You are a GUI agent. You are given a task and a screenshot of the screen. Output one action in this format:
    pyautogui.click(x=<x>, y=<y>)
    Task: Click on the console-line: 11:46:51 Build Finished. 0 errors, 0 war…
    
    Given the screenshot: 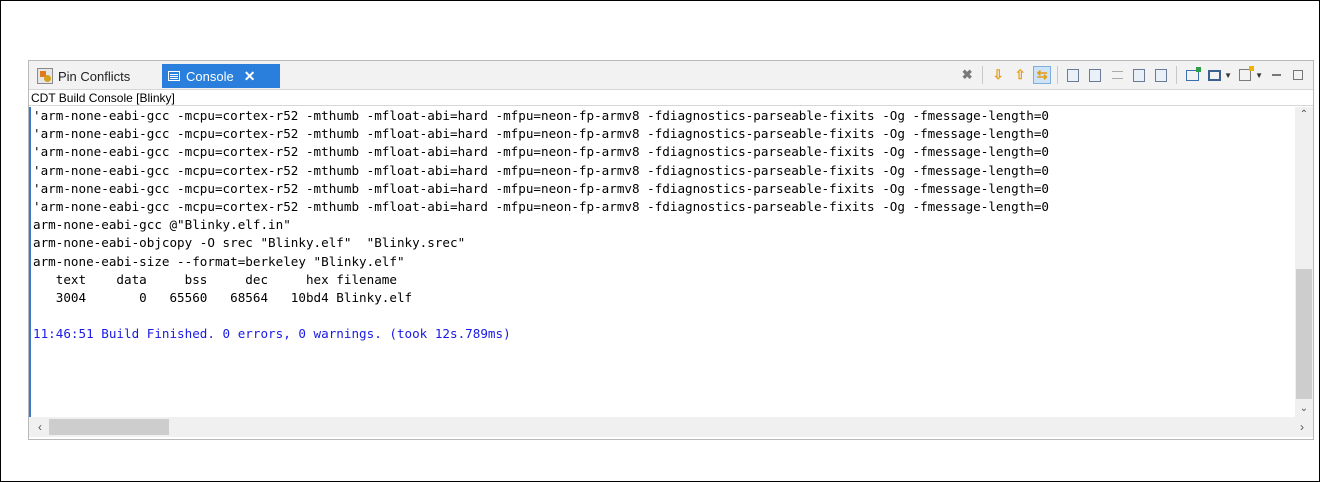 What is the action you would take?
    pyautogui.click(x=272, y=334)
    